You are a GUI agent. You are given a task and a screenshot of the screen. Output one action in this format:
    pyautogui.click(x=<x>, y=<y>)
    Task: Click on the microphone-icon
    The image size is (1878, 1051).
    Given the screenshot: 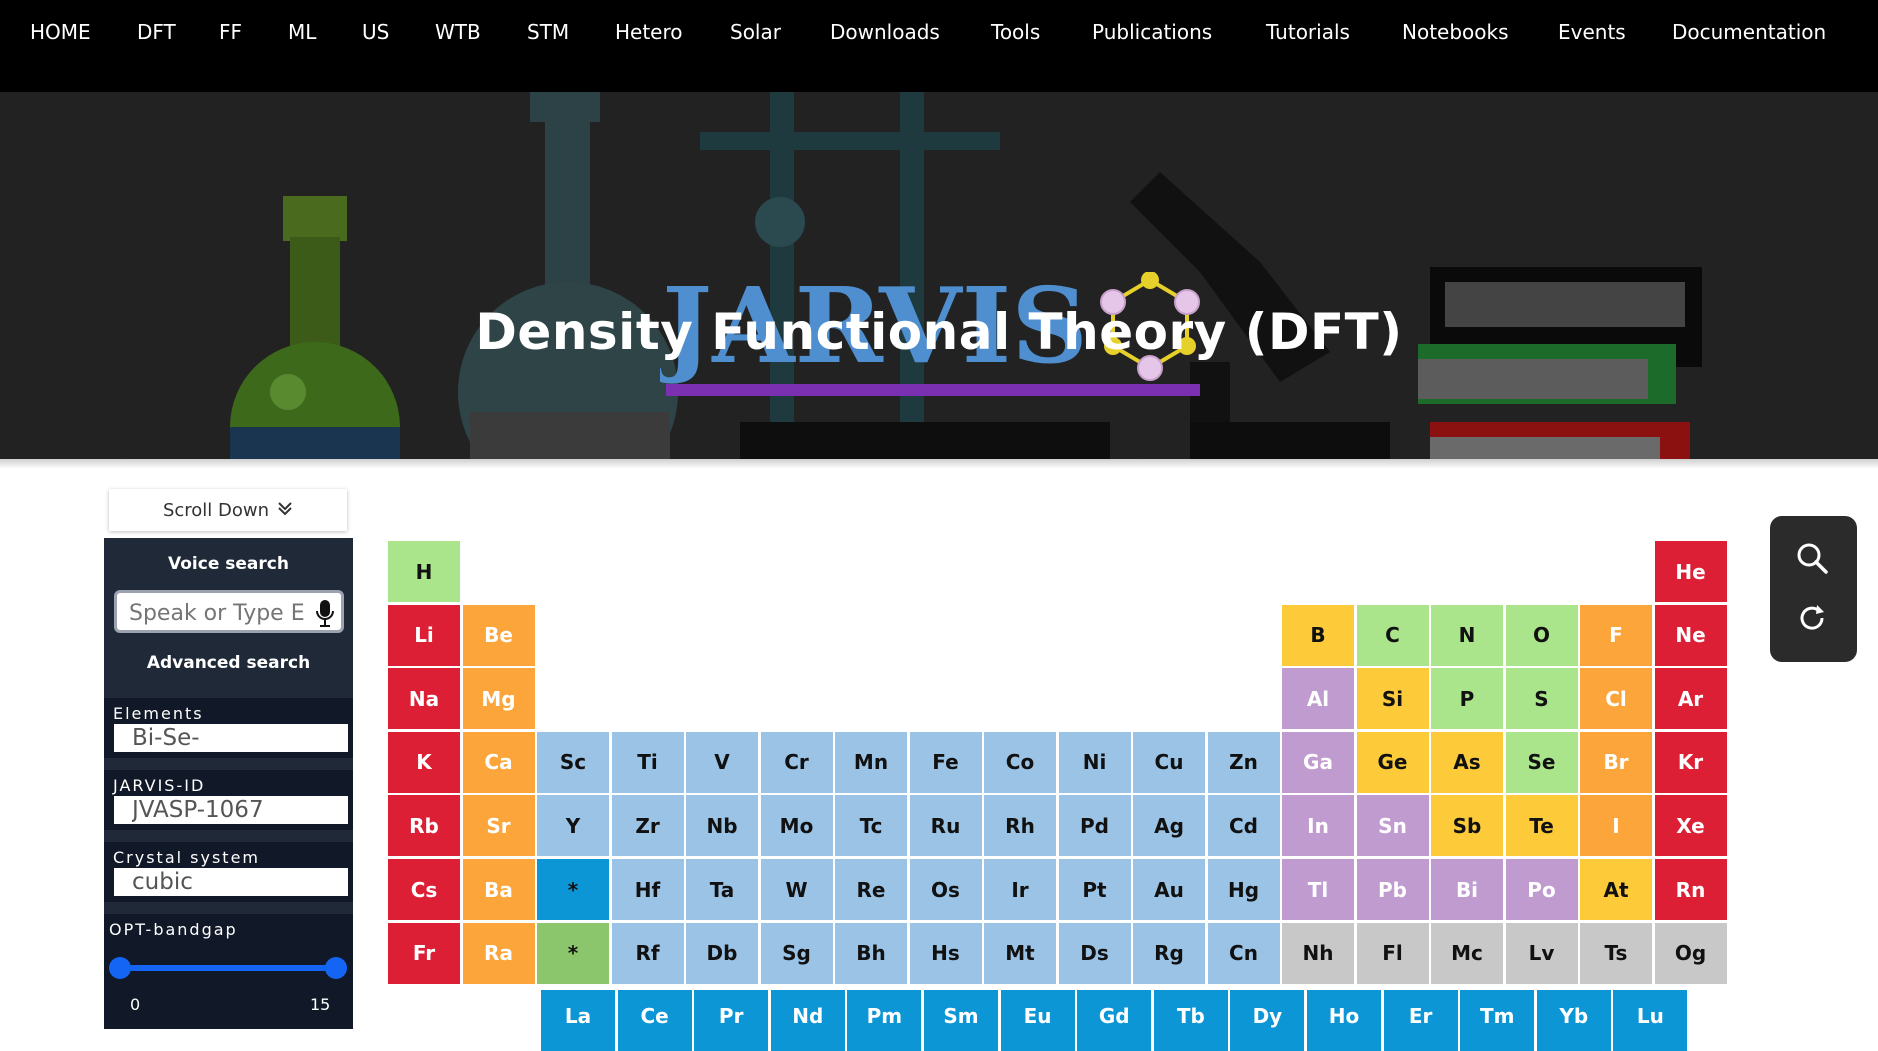 What is the action you would take?
    pyautogui.click(x=325, y=616)
    